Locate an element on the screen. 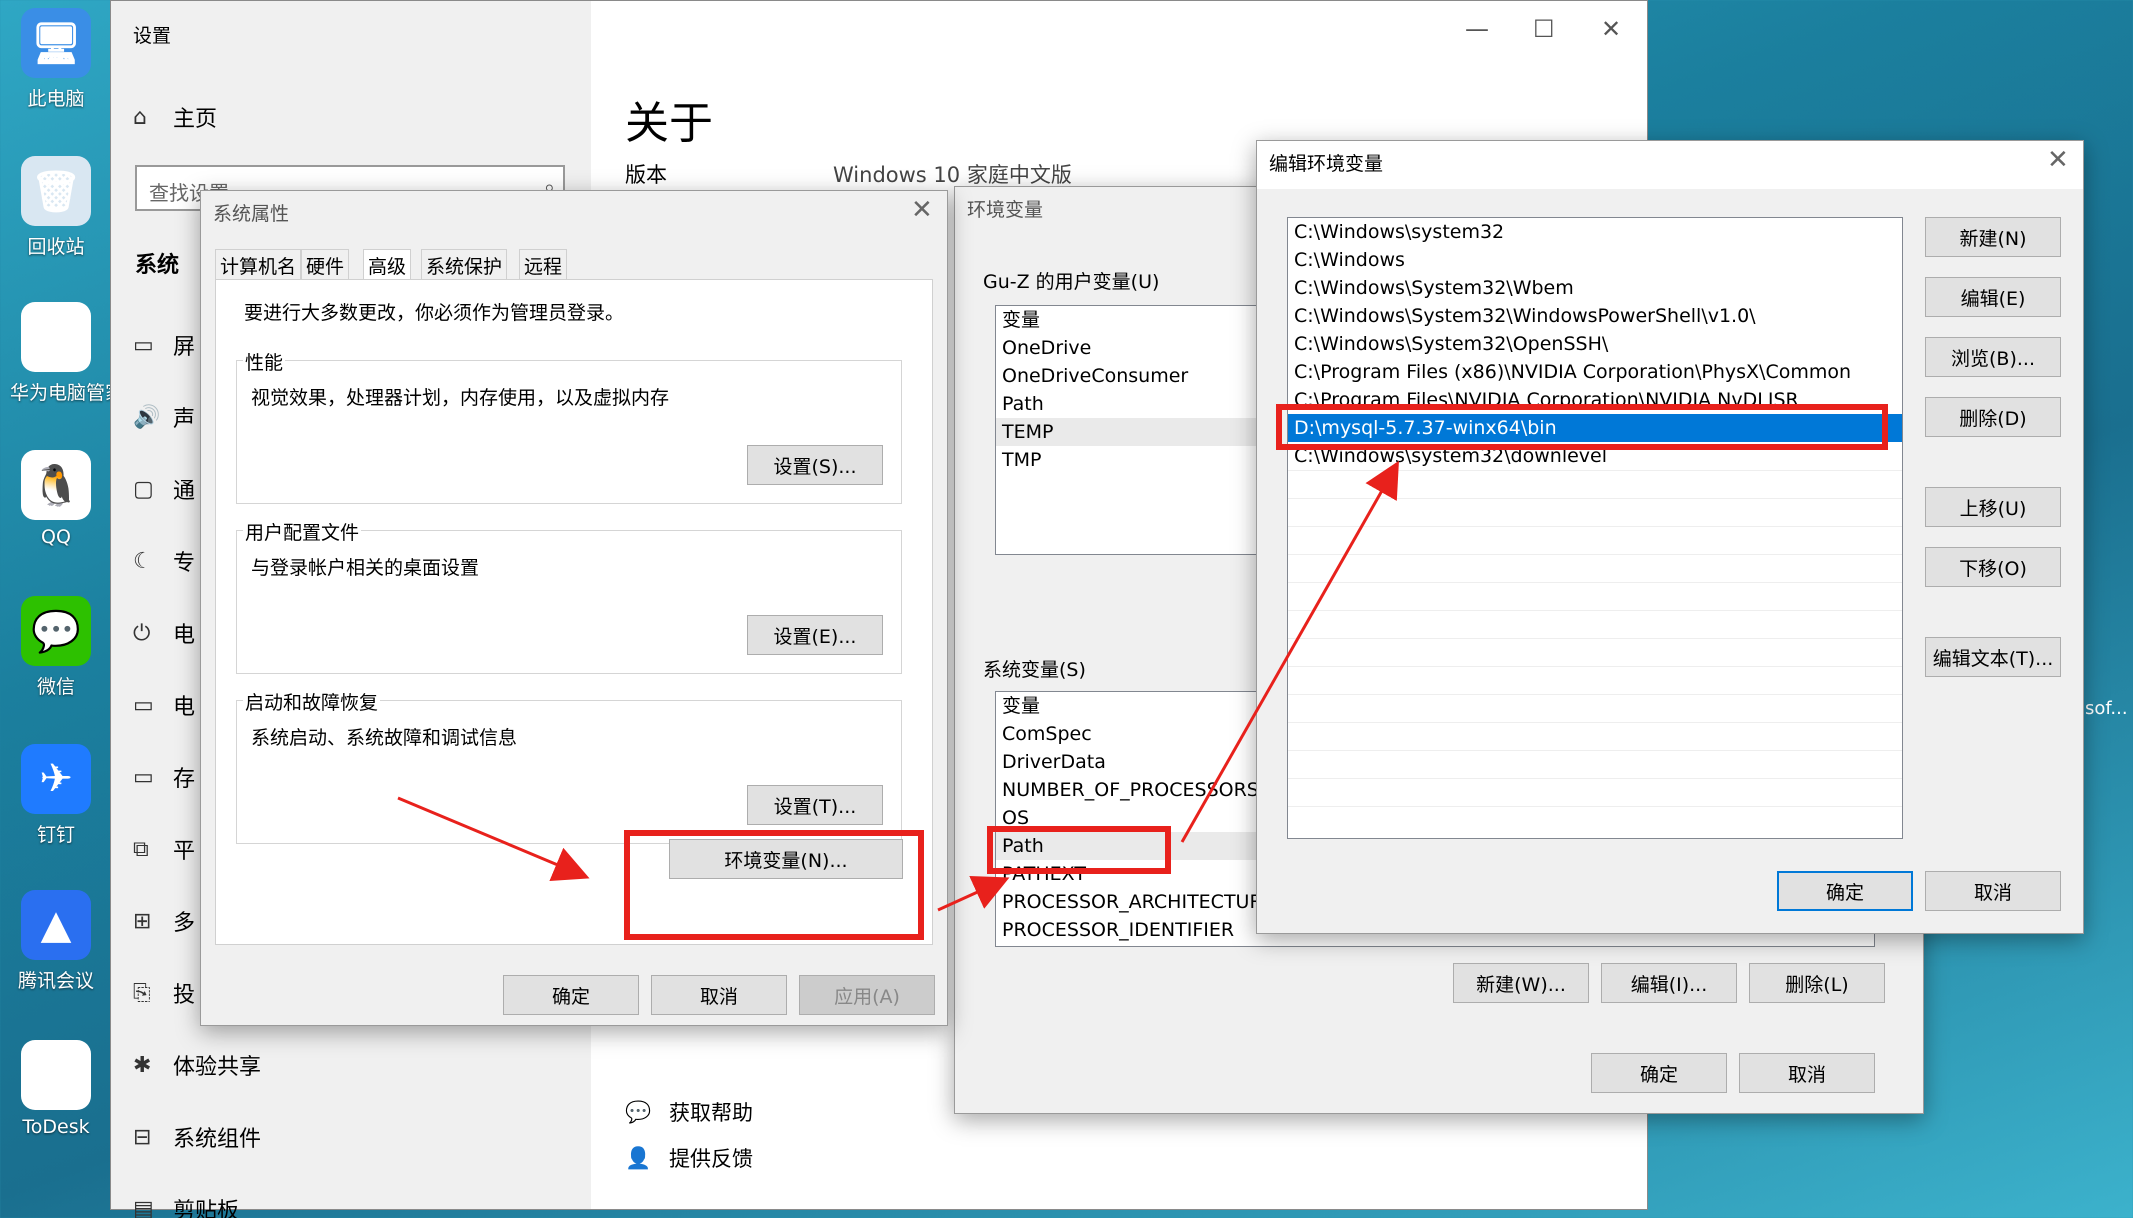 The width and height of the screenshot is (2133, 1218). arrow-to-env-button is located at coordinates (493, 838).